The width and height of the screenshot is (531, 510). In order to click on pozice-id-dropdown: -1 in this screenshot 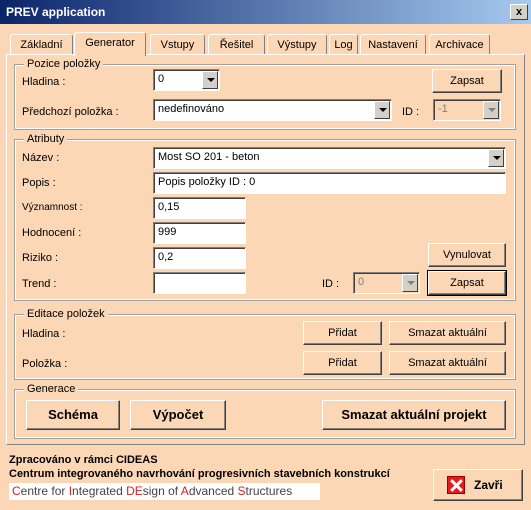, I will do `click(467, 110)`.